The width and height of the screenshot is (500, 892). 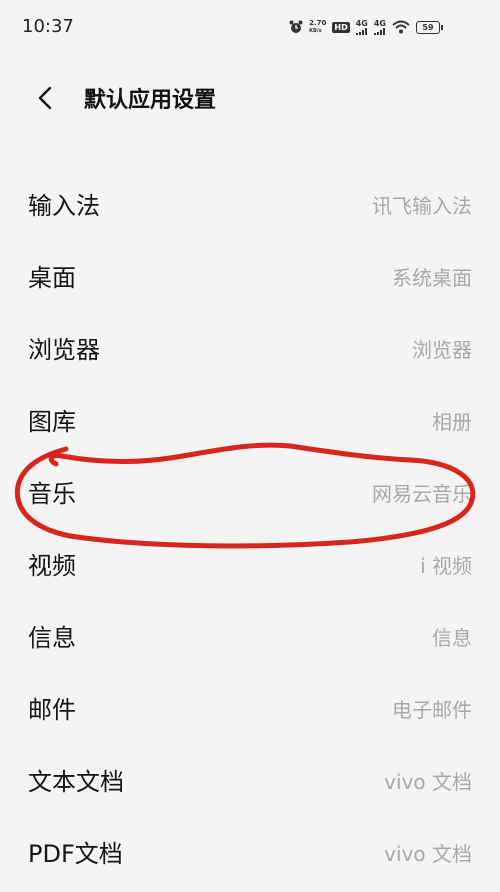 What do you see at coordinates (250, 204) in the screenshot?
I see `setting-row-input-method: 输入法 讯飞输入法` at bounding box center [250, 204].